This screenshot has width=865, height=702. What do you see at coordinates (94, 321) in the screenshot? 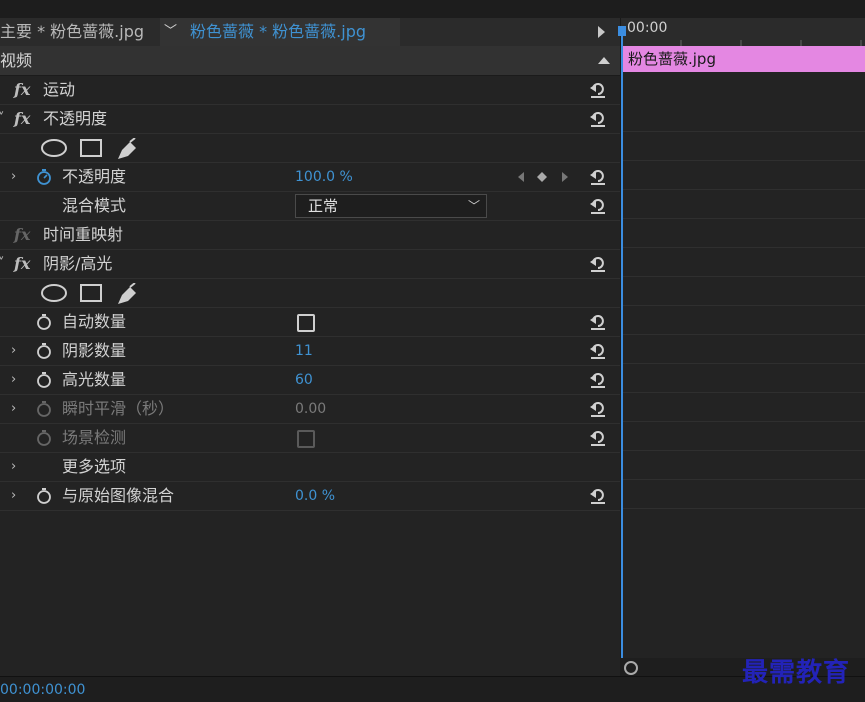
I see `param-label: 自动数量` at bounding box center [94, 321].